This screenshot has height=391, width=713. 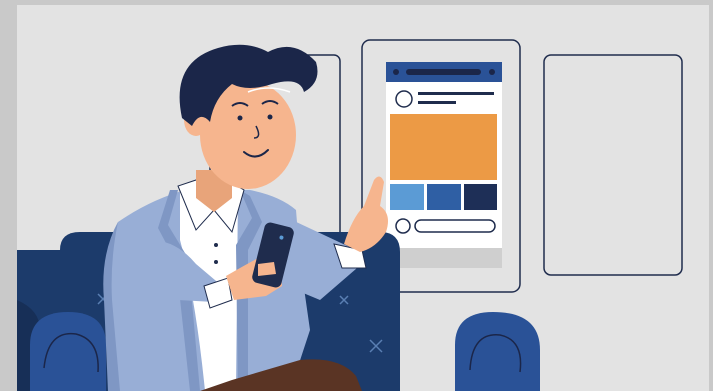 What do you see at coordinates (267, 269) in the screenshot?
I see `thumb` at bounding box center [267, 269].